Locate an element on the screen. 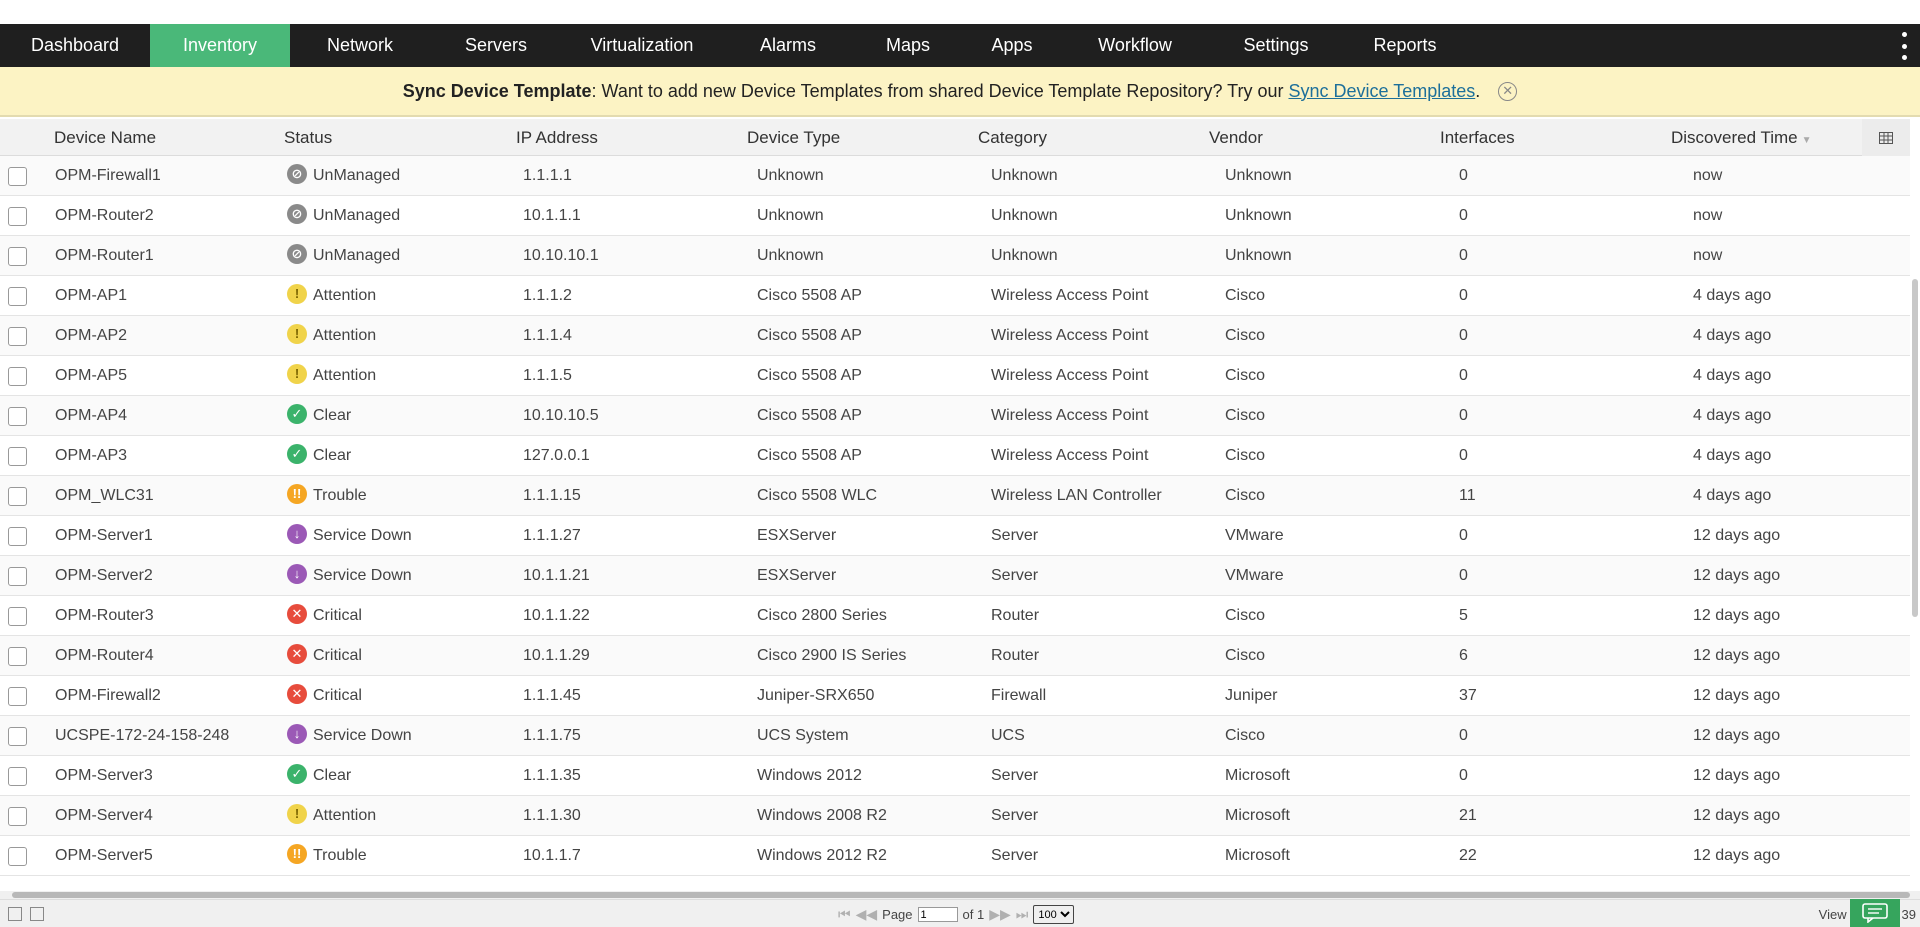  nav-inventory: Inventory is located at coordinates (220, 45).